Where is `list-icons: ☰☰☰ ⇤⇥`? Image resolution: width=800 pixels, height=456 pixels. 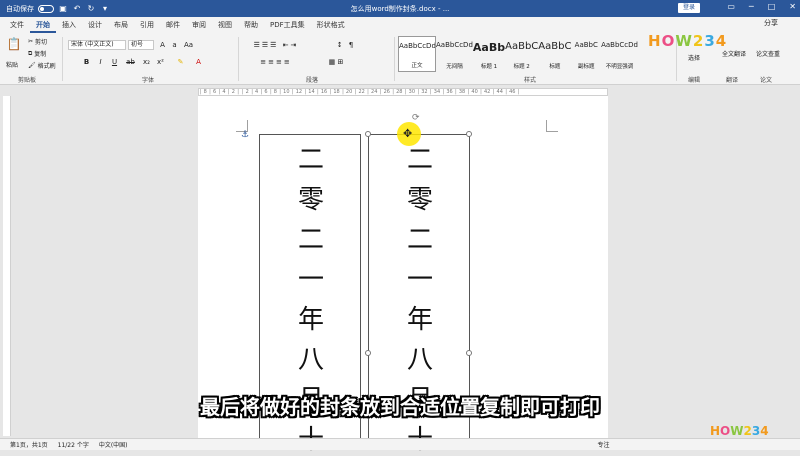 list-icons: ☰☰☰ ⇤⇥ is located at coordinates (276, 45).